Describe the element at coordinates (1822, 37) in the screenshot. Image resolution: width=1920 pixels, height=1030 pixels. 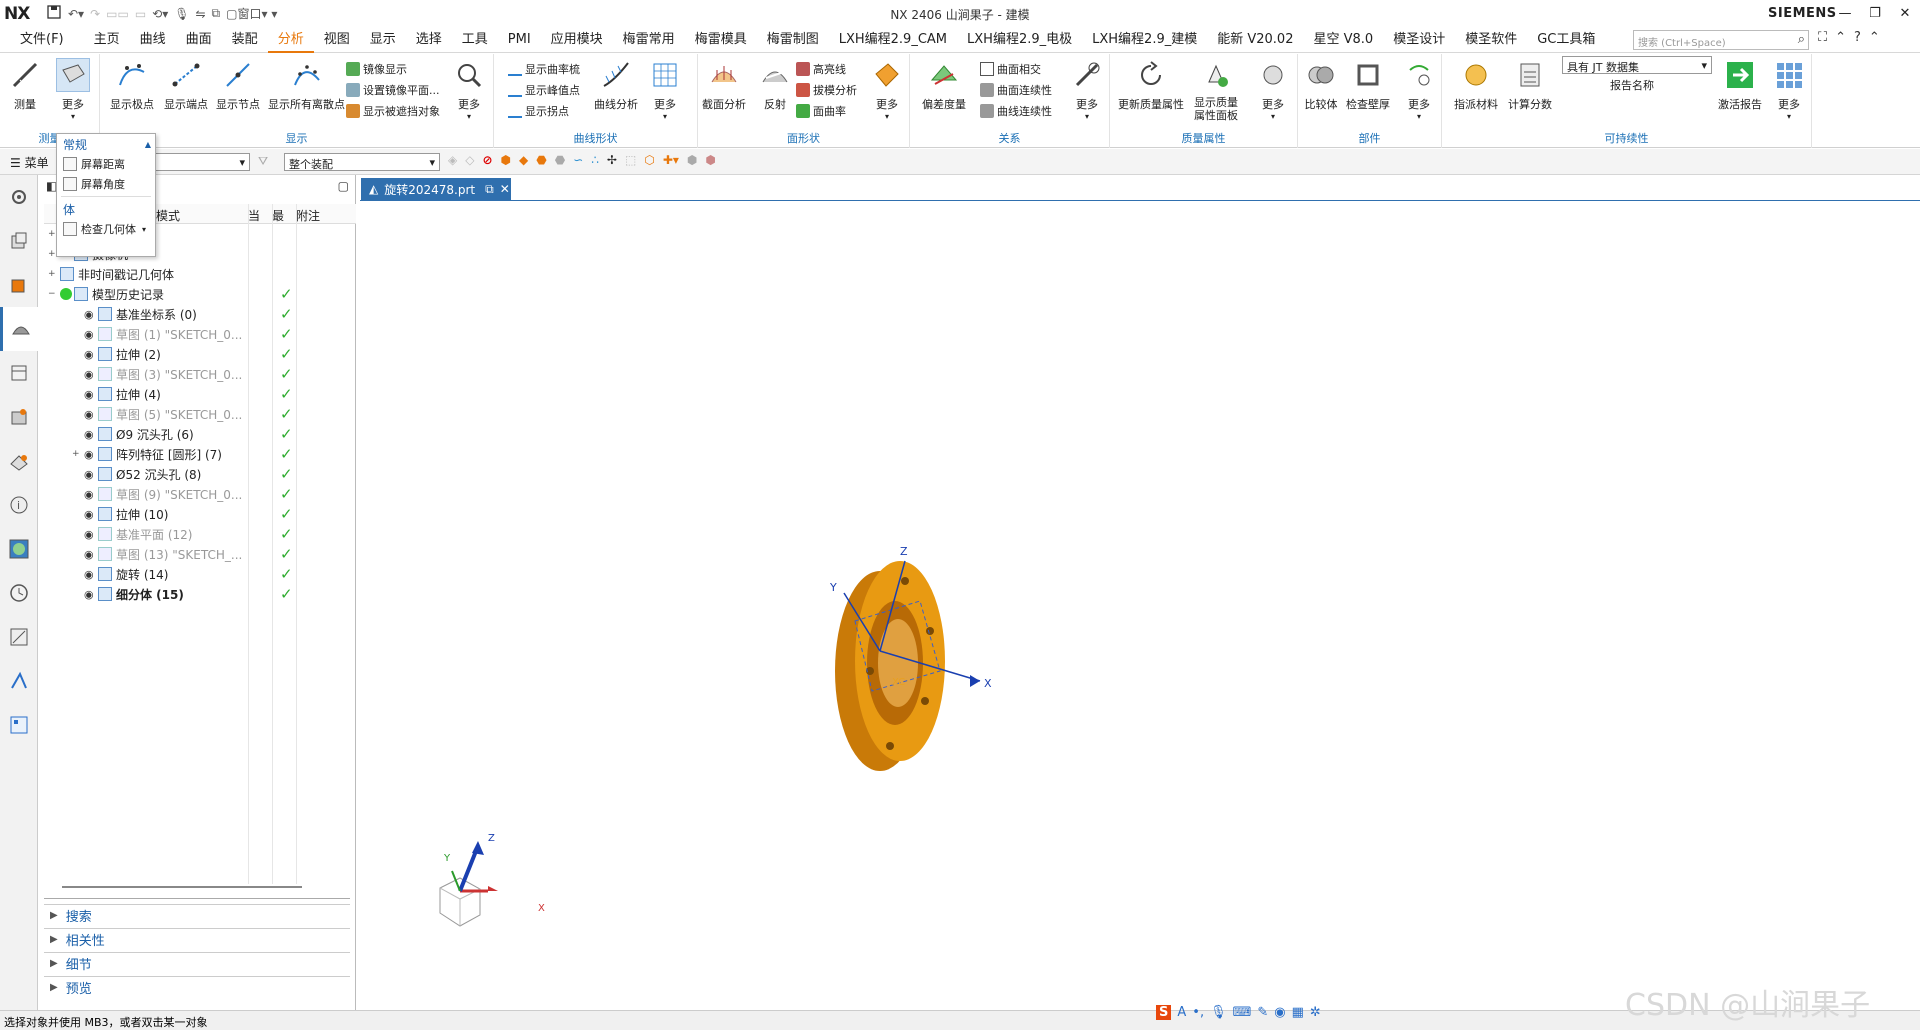
I see `fullscreen-icon: ⛶` at that location.